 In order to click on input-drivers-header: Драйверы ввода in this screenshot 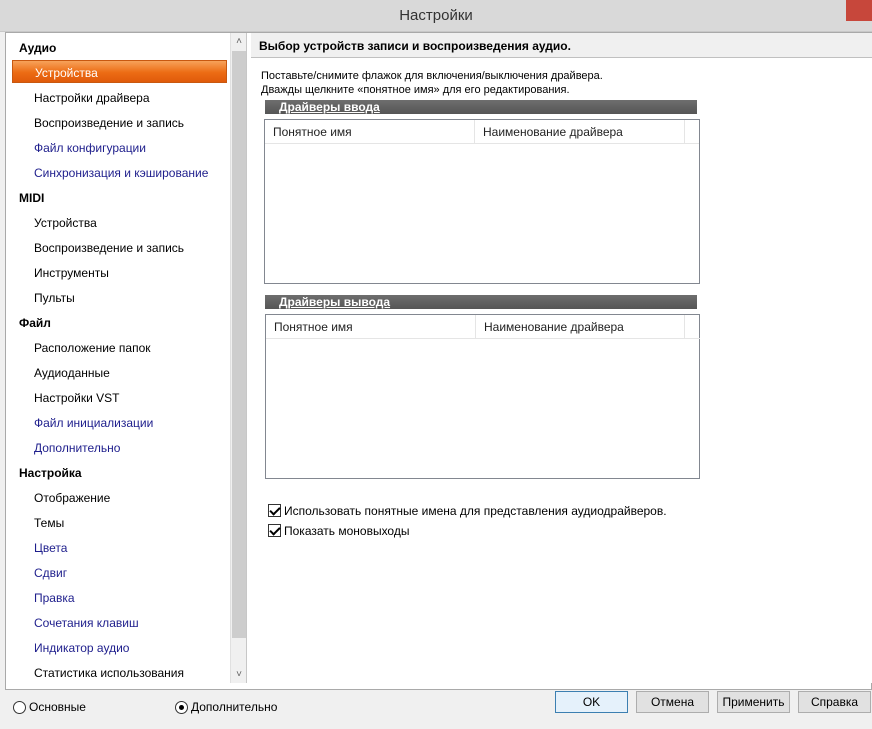, I will do `click(481, 107)`.